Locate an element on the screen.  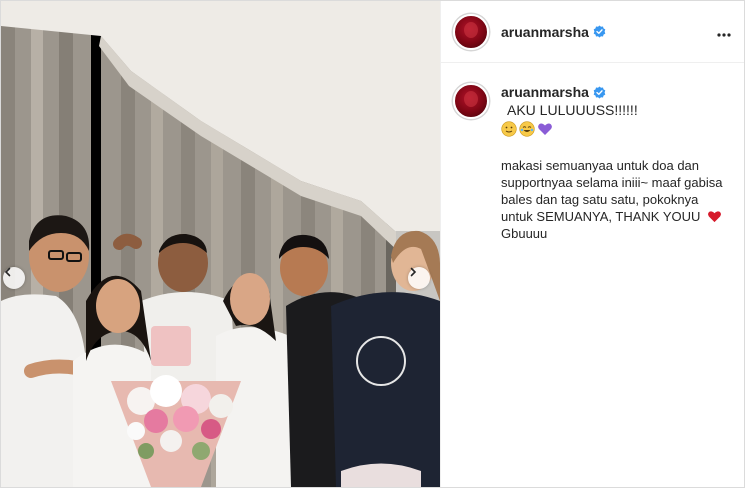
caption-emojis is located at coordinates (616, 129).